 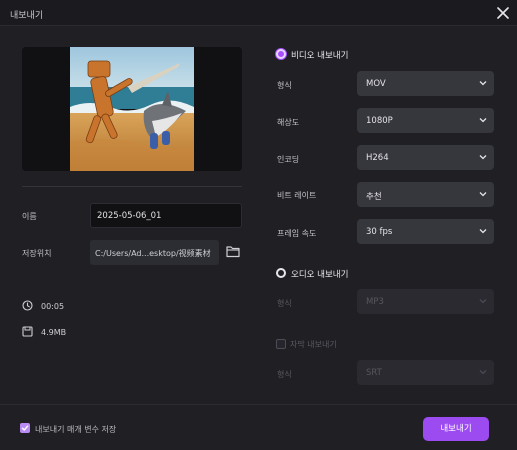 What do you see at coordinates (27, 331) in the screenshot?
I see `save-disk-icon` at bounding box center [27, 331].